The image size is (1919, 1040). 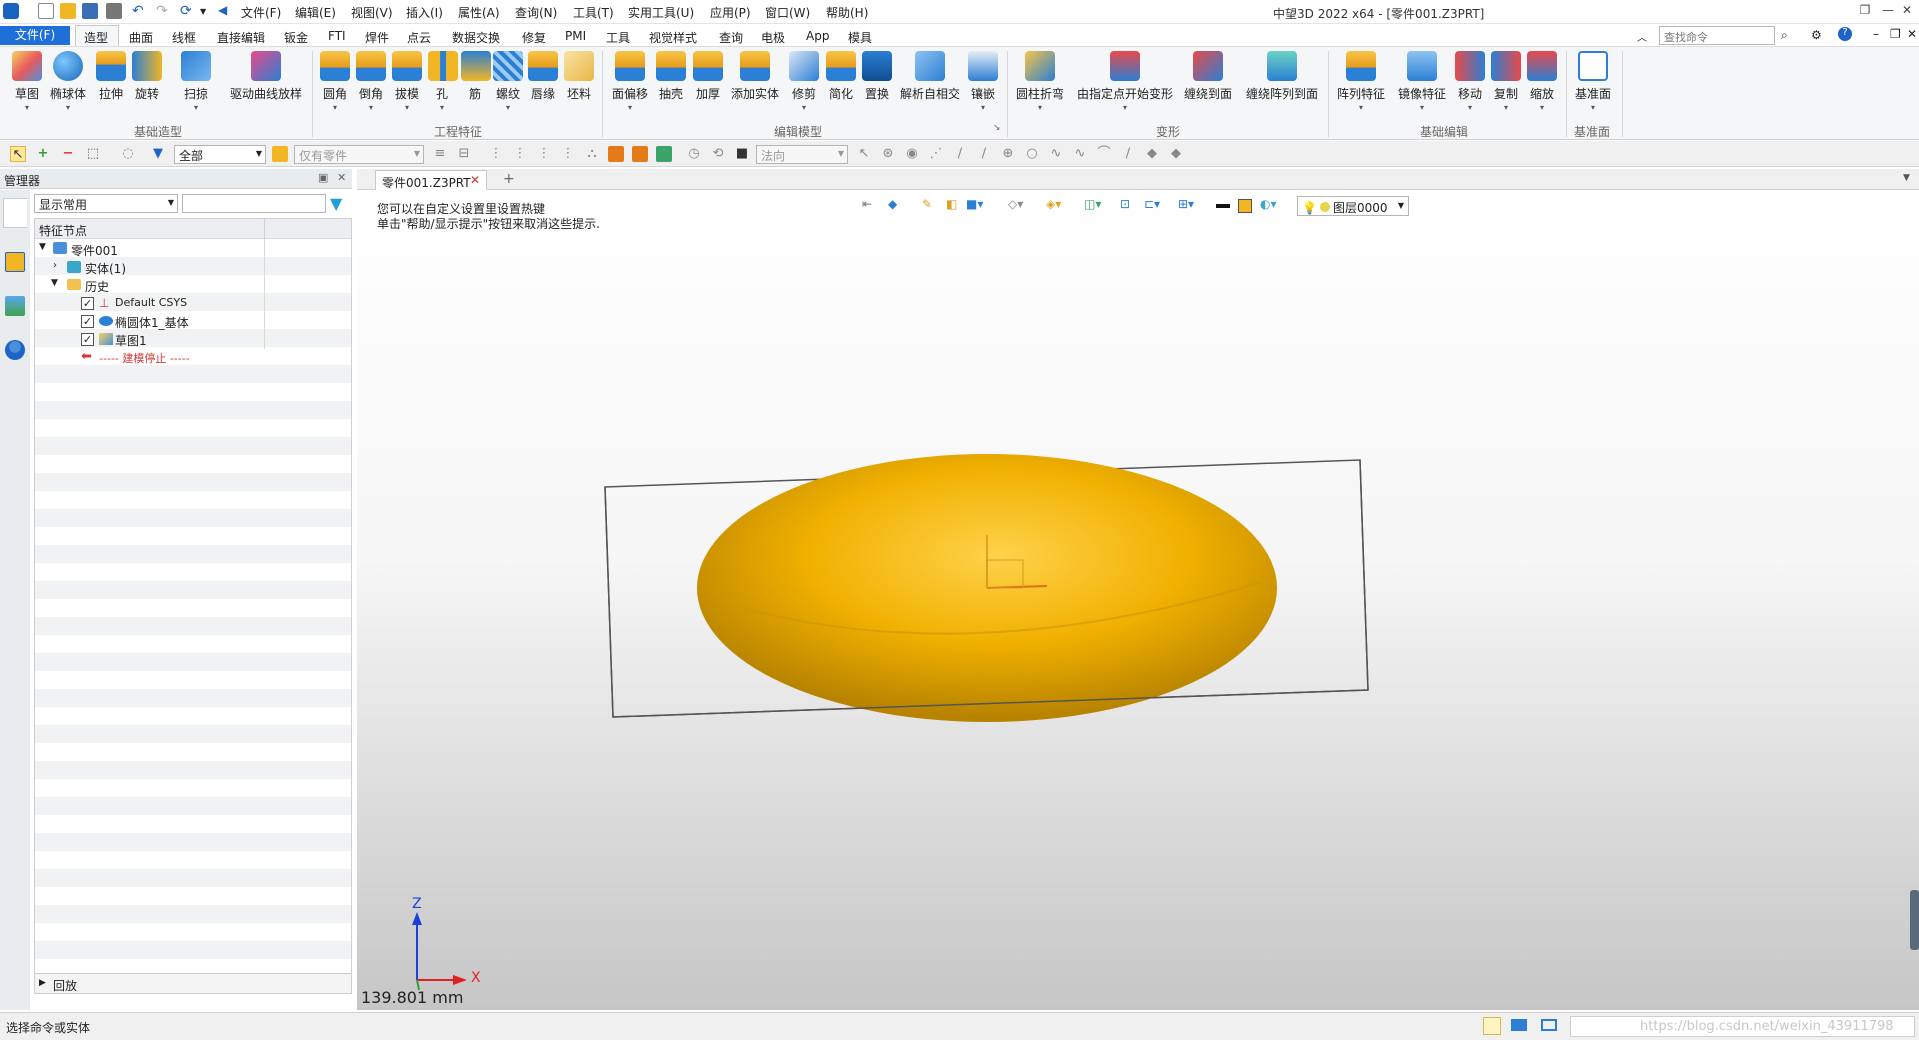 What do you see at coordinates (864, 154) in the screenshot?
I see `snap-icon-1: ↖` at bounding box center [864, 154].